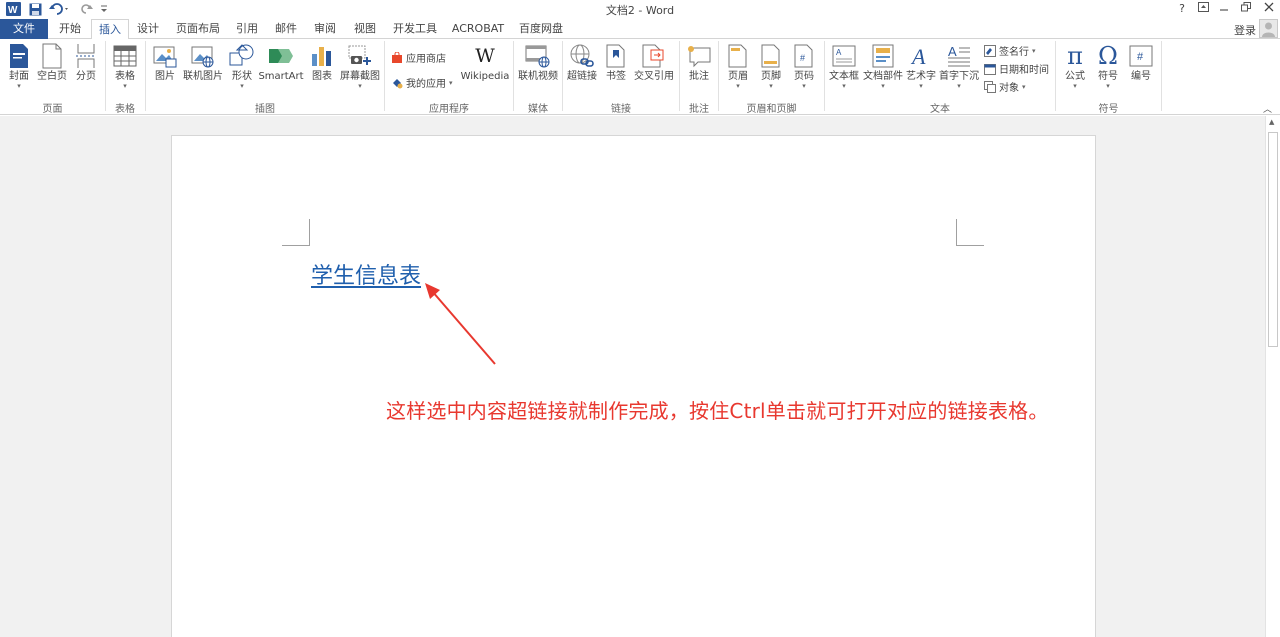 This screenshot has height=637, width=1280. Describe the element at coordinates (1108, 66) in the screenshot. I see `symbol-button: Ω 符号 ▾` at that location.